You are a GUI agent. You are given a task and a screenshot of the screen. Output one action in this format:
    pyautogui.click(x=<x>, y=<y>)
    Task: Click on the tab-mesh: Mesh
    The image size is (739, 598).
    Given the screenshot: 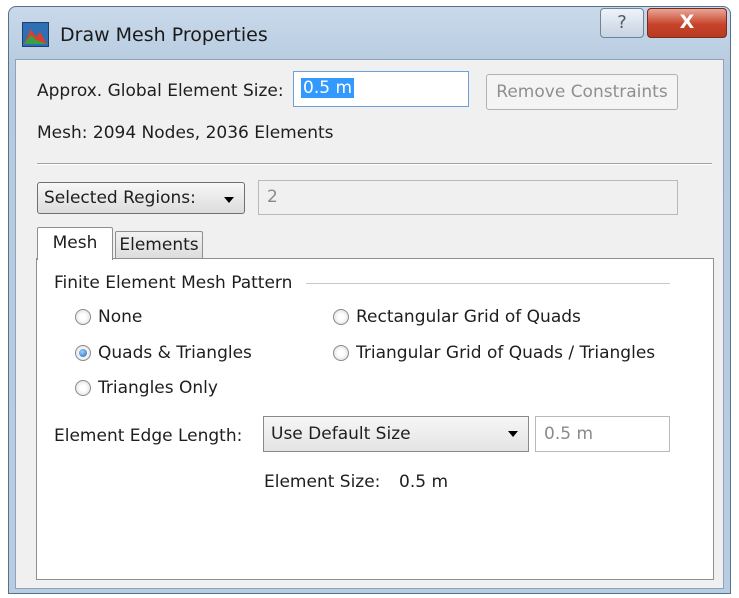 What is the action you would take?
    pyautogui.click(x=75, y=243)
    